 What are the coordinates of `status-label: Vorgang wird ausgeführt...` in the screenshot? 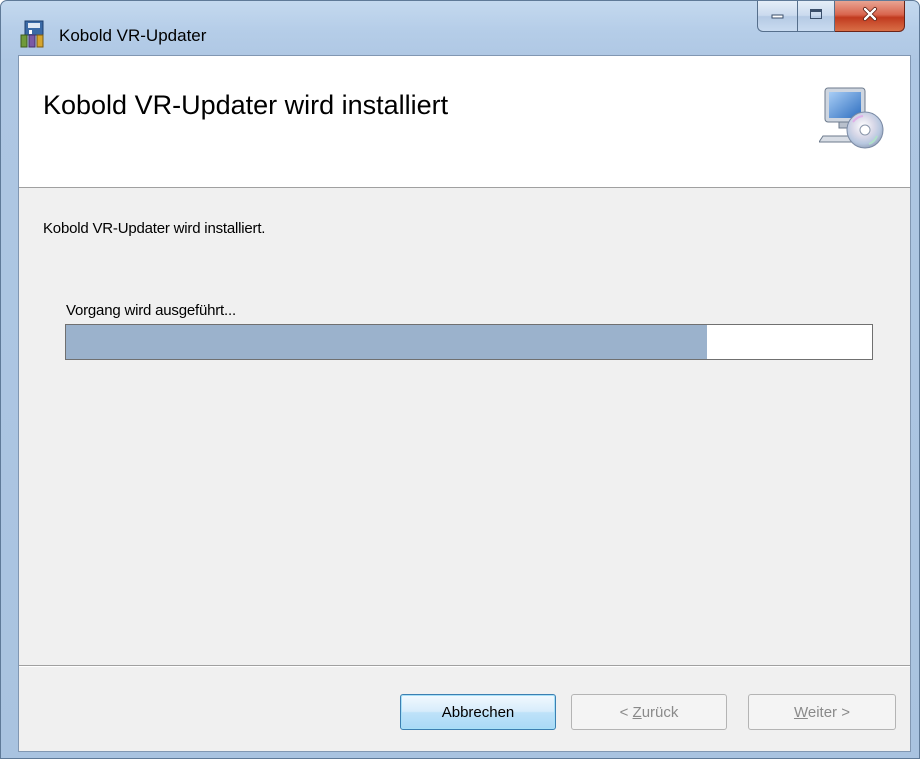 It's located at (151, 310).